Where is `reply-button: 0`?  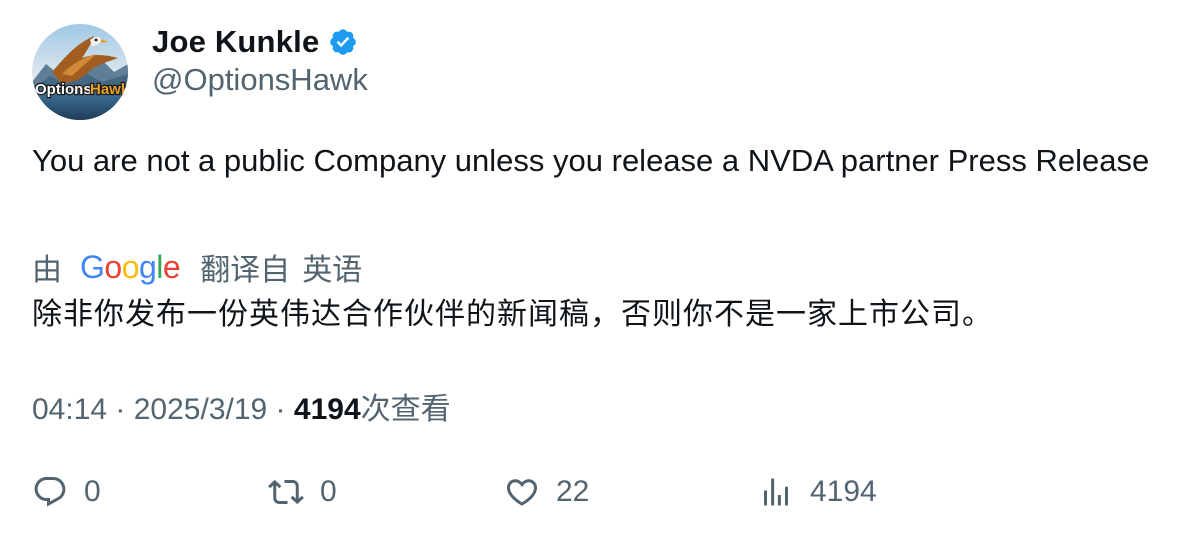 reply-button: 0 is located at coordinates (66, 492).